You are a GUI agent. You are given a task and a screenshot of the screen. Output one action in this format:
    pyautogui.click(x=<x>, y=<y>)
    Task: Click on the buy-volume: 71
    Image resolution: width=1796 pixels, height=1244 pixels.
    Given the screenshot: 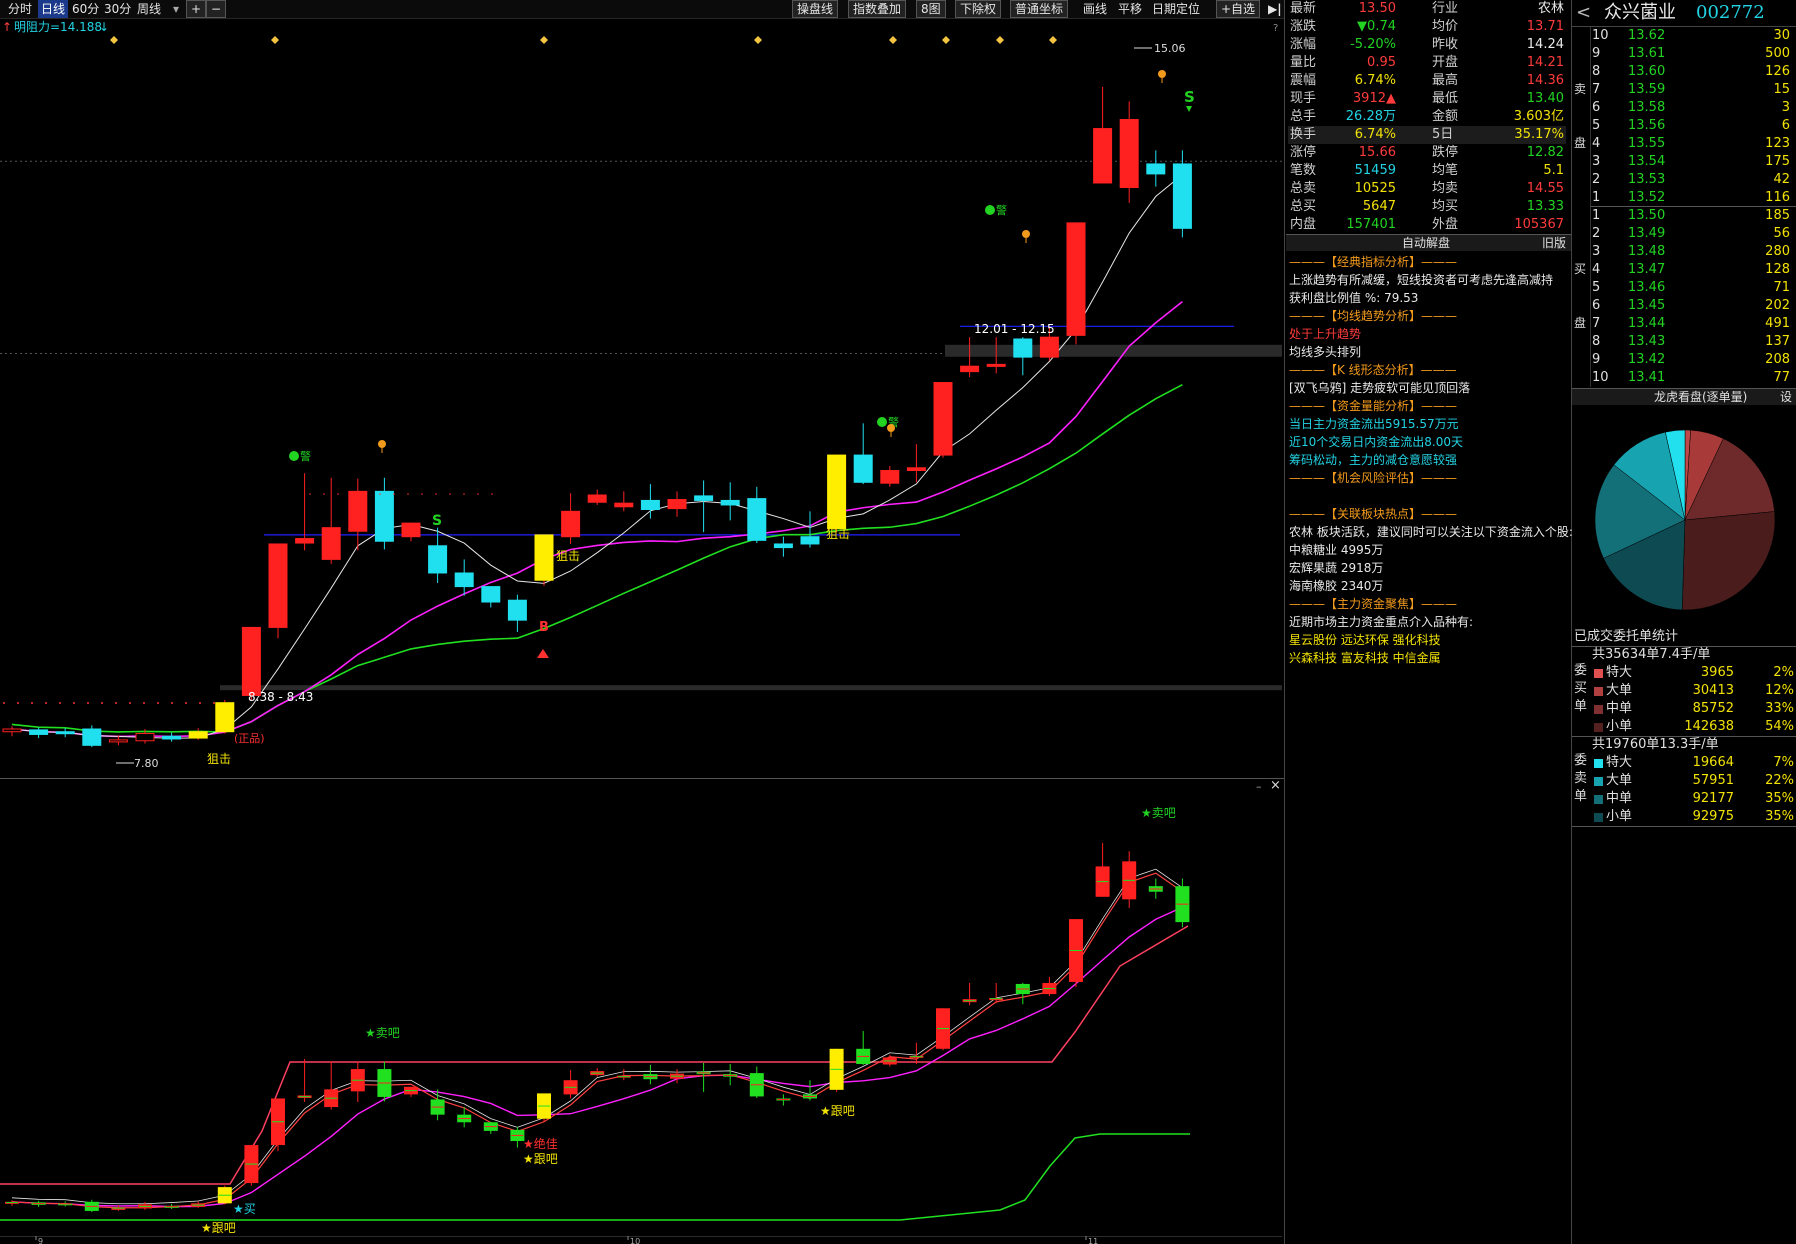 What is the action you would take?
    pyautogui.click(x=1781, y=287)
    